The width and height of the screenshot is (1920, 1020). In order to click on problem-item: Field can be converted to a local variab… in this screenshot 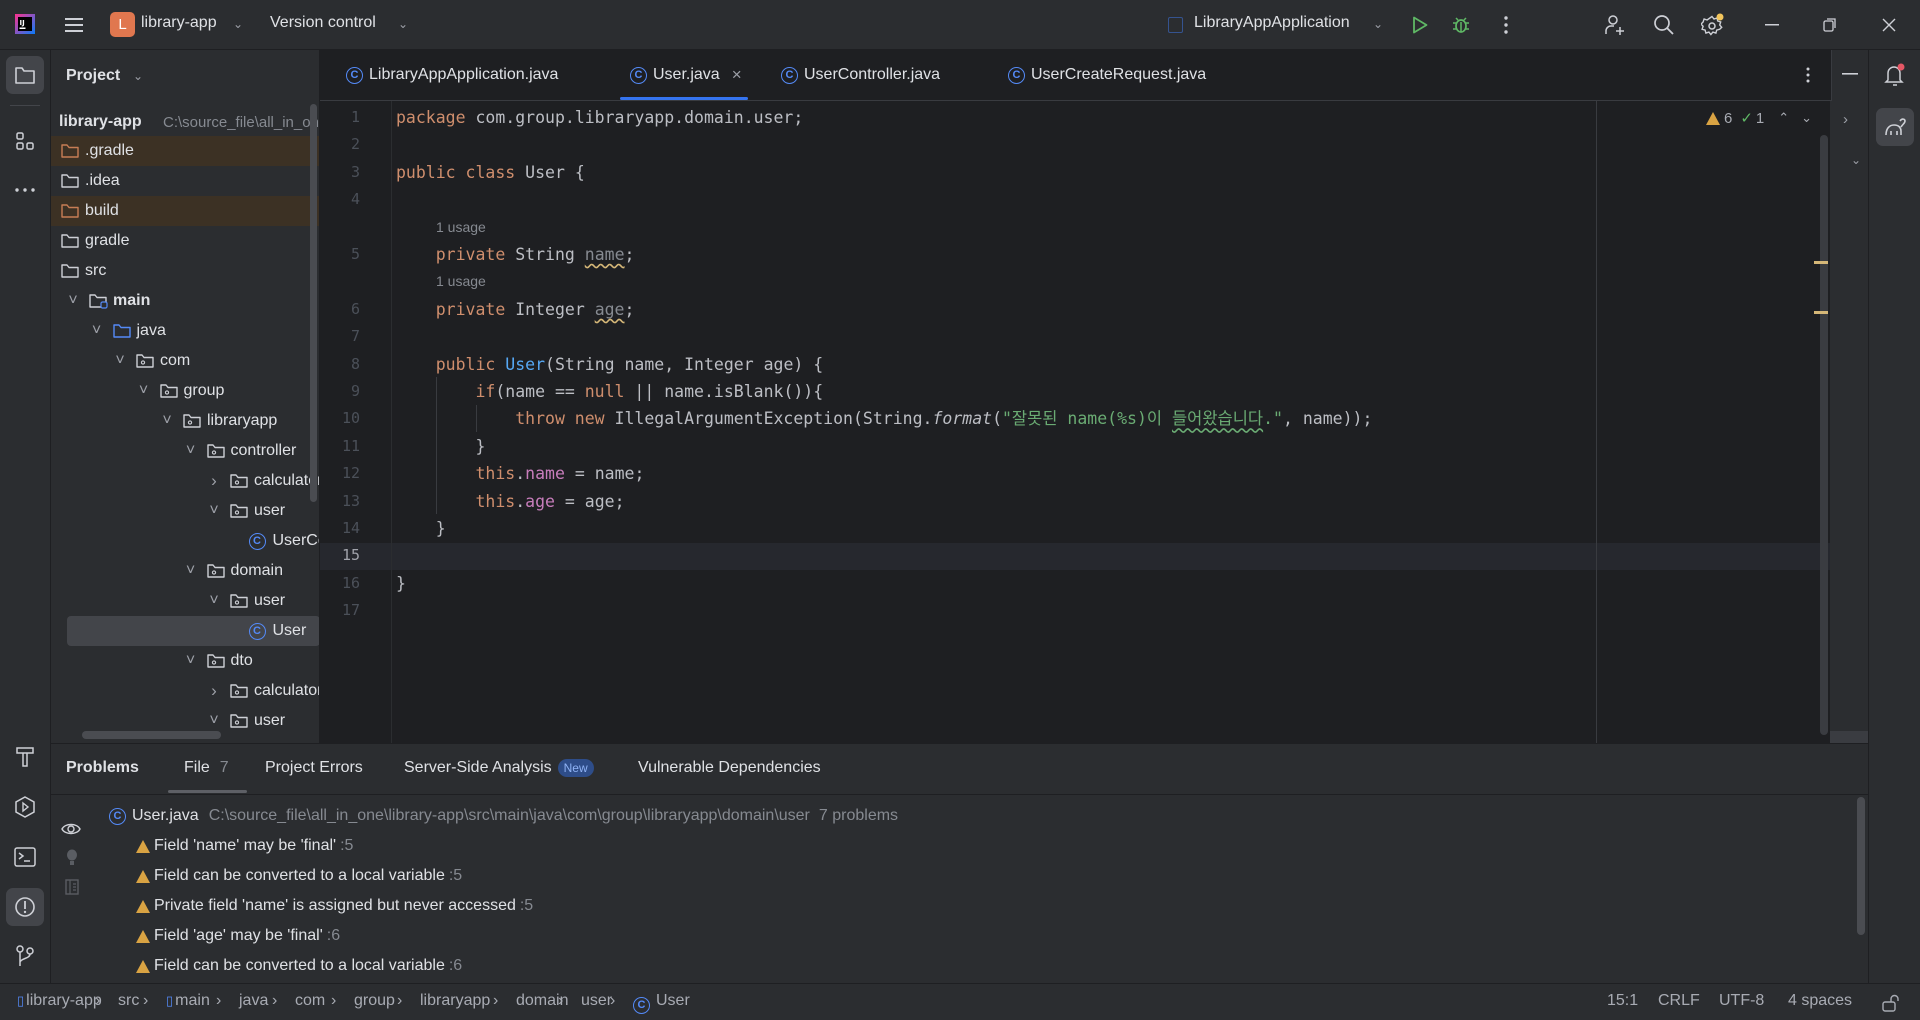, I will do `click(299, 966)`.